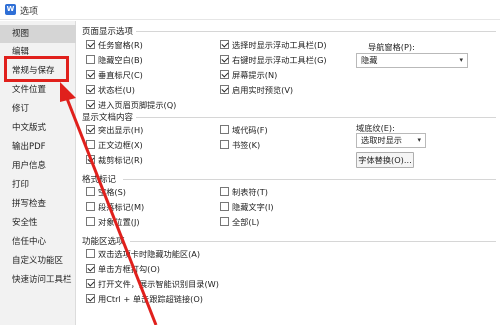 This screenshot has height=325, width=500. I want to click on checkbox-task-pane: 任务窗格(R), so click(114, 45).